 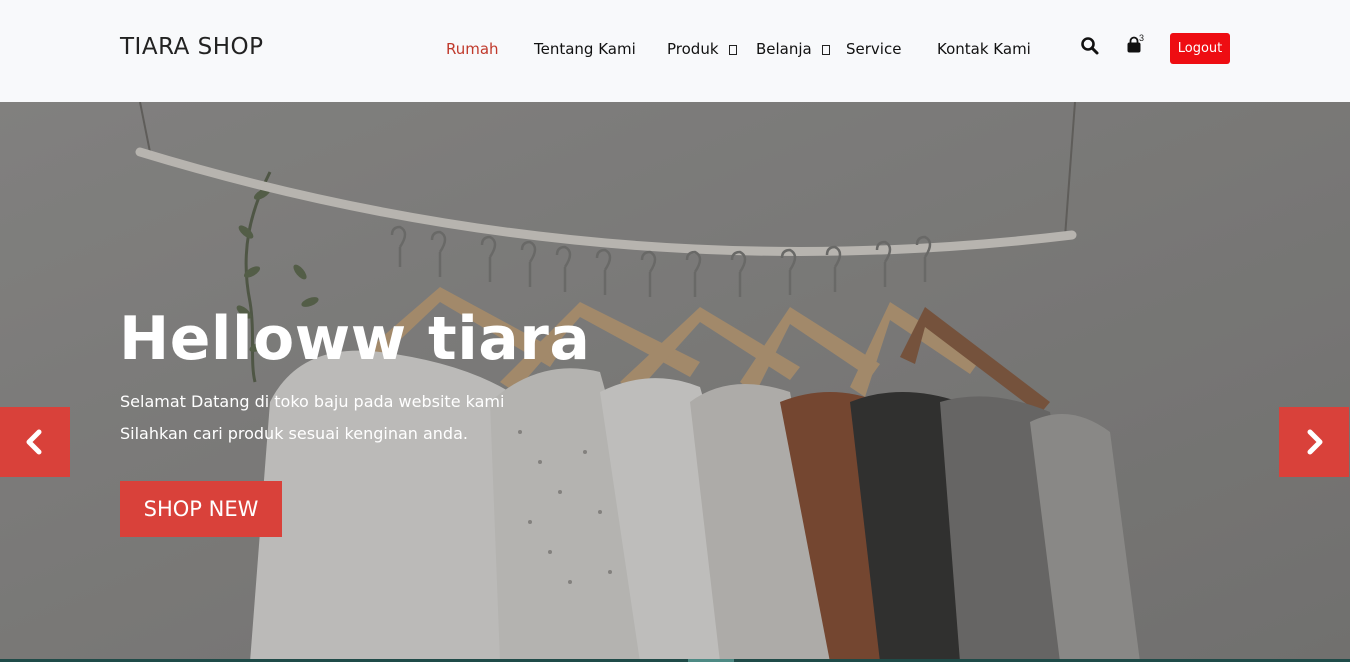 I want to click on nav-tentang-kami: Tentang Kami, so click(x=585, y=49).